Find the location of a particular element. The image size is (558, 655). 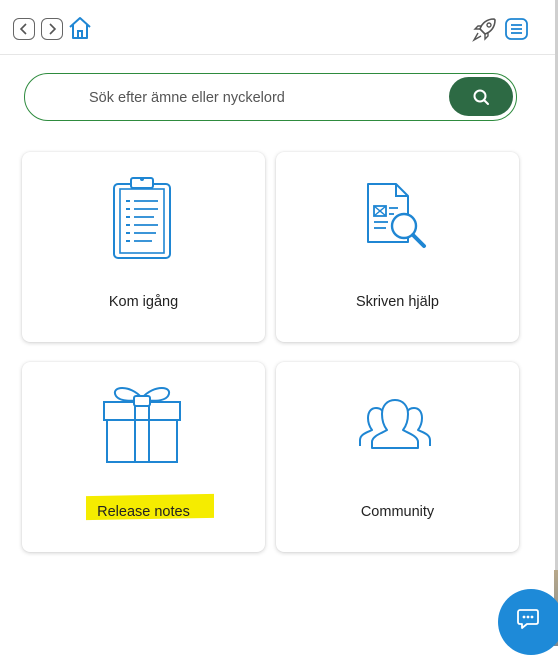

card-kom-igang: Kom igång is located at coordinates (143, 247).